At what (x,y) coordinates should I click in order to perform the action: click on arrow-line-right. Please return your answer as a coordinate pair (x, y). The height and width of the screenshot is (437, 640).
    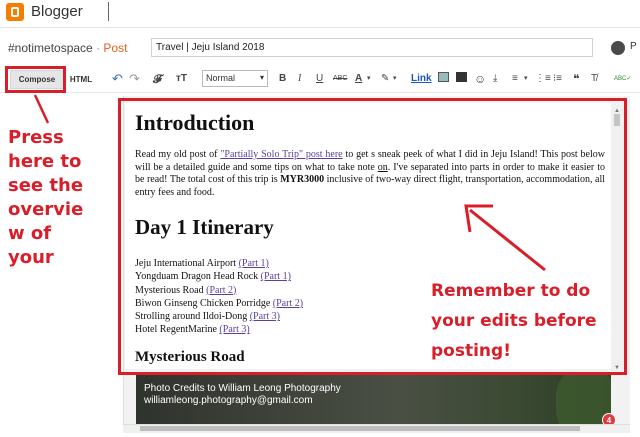
    Looking at the image, I should click on (507, 240).